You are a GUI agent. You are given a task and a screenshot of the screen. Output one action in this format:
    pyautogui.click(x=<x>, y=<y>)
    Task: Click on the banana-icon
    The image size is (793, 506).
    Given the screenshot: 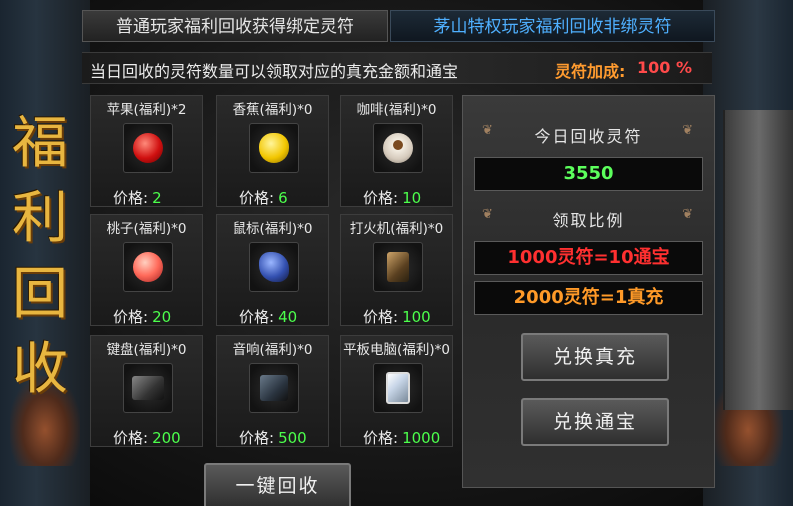 What is the action you would take?
    pyautogui.click(x=274, y=148)
    